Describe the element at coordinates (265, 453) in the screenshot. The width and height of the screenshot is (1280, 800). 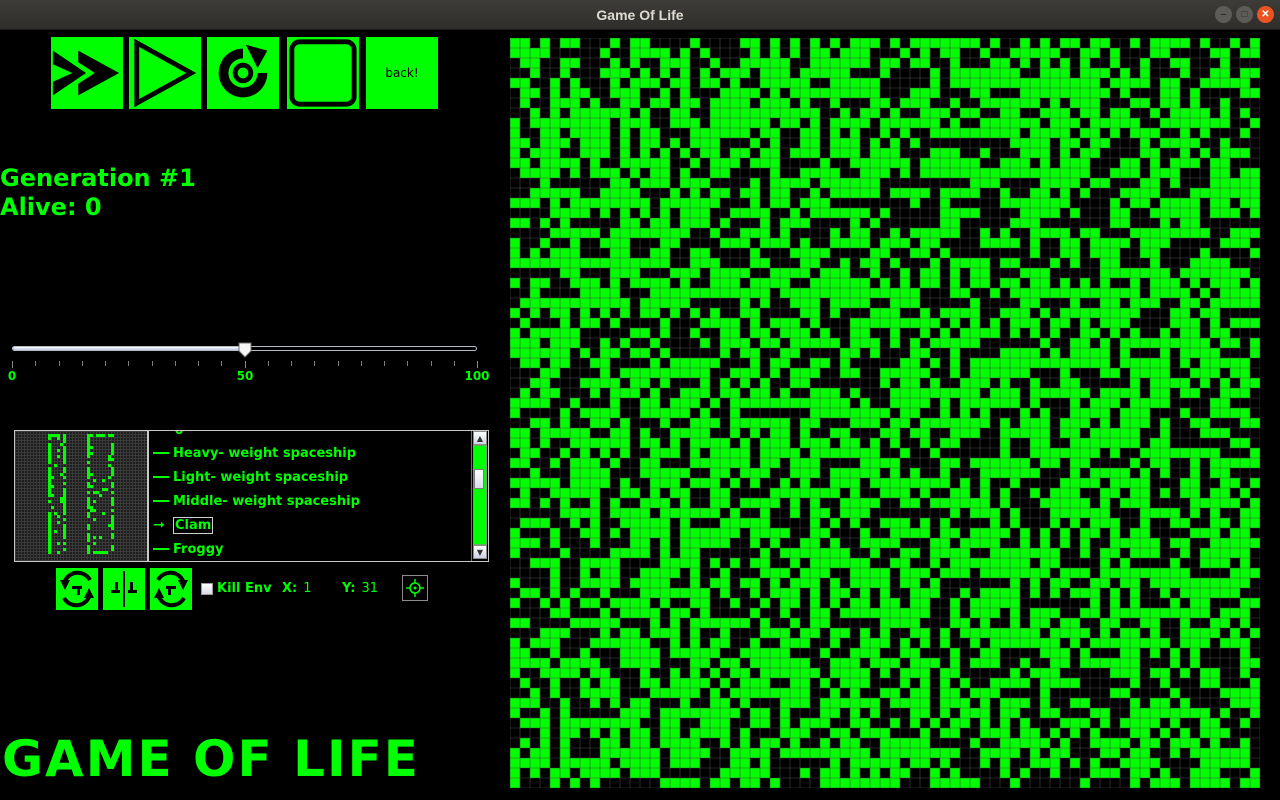
I see `list-item-label: Heavy- weight spaceship` at that location.